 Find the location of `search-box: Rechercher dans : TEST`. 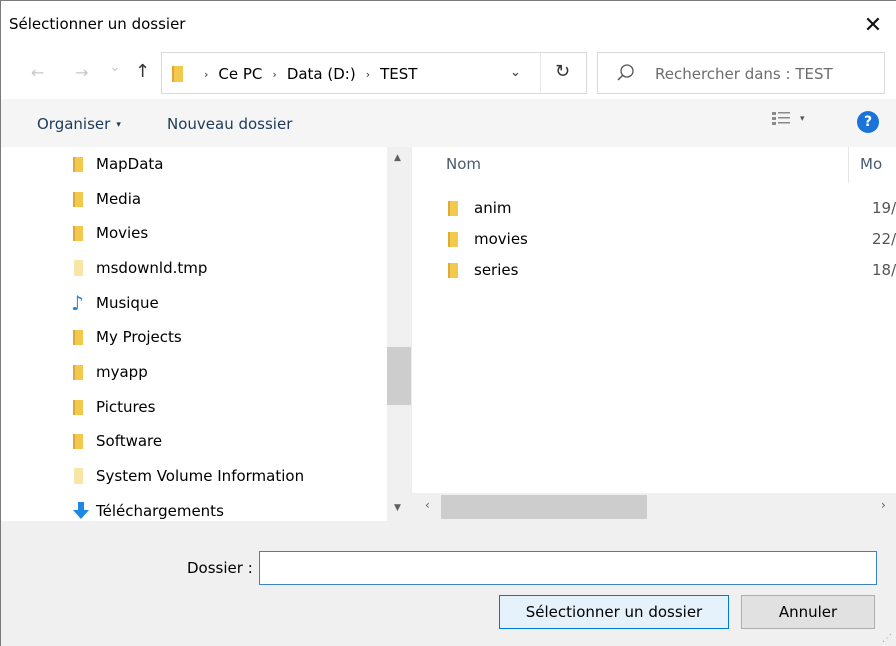

search-box: Rechercher dans : TEST is located at coordinates (741, 73).